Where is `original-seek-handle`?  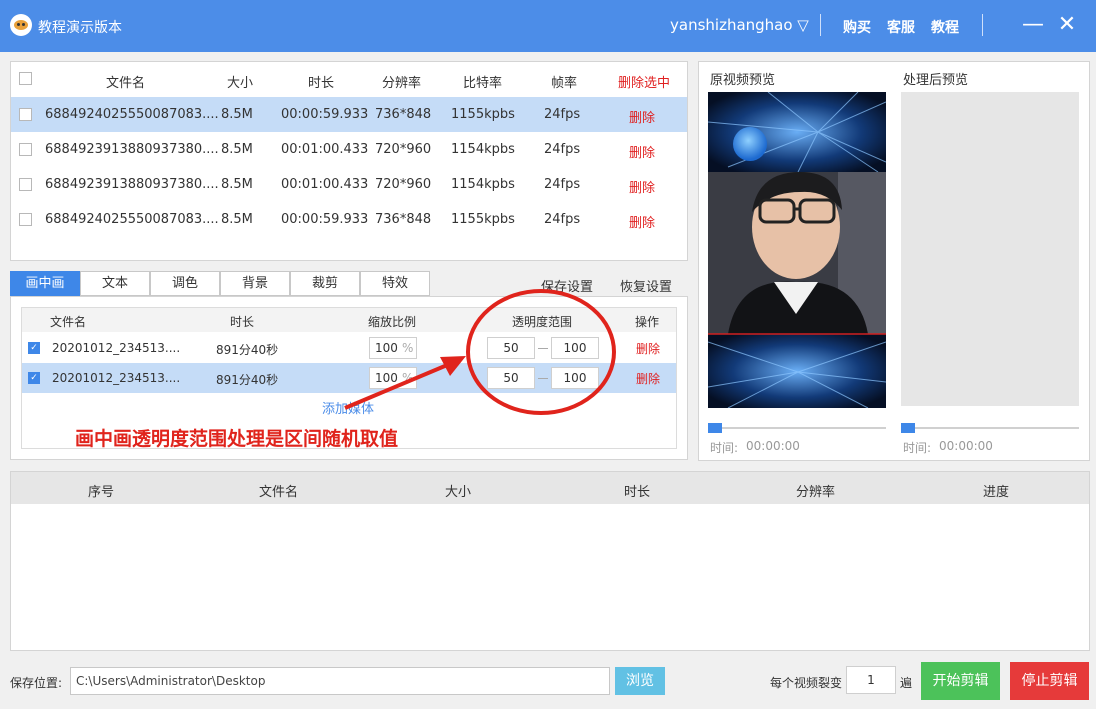
original-seek-handle is located at coordinates (715, 428).